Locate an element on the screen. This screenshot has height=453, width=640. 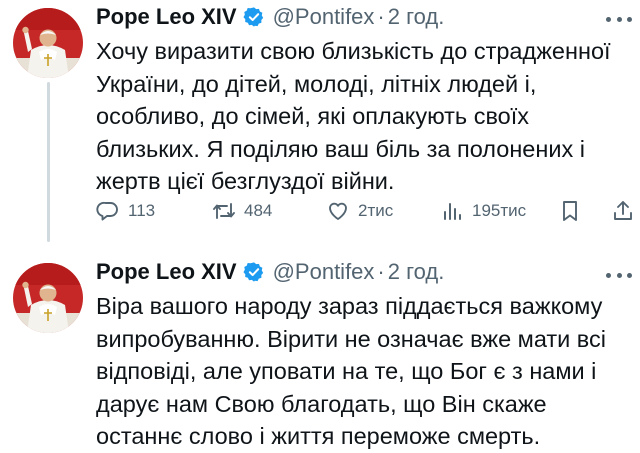
thread-connector-line is located at coordinates (48, 162).